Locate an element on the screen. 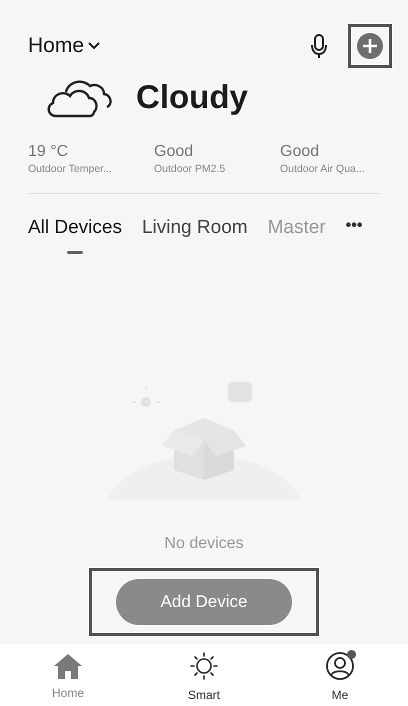 This screenshot has width=408, height=706. room-tab: Living Room is located at coordinates (195, 234).